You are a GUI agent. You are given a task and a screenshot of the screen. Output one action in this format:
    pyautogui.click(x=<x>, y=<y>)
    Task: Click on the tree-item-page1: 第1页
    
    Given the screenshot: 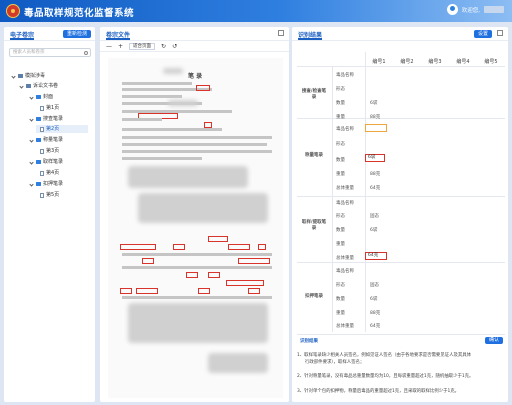 What is the action you would take?
    pyautogui.click(x=49, y=108)
    